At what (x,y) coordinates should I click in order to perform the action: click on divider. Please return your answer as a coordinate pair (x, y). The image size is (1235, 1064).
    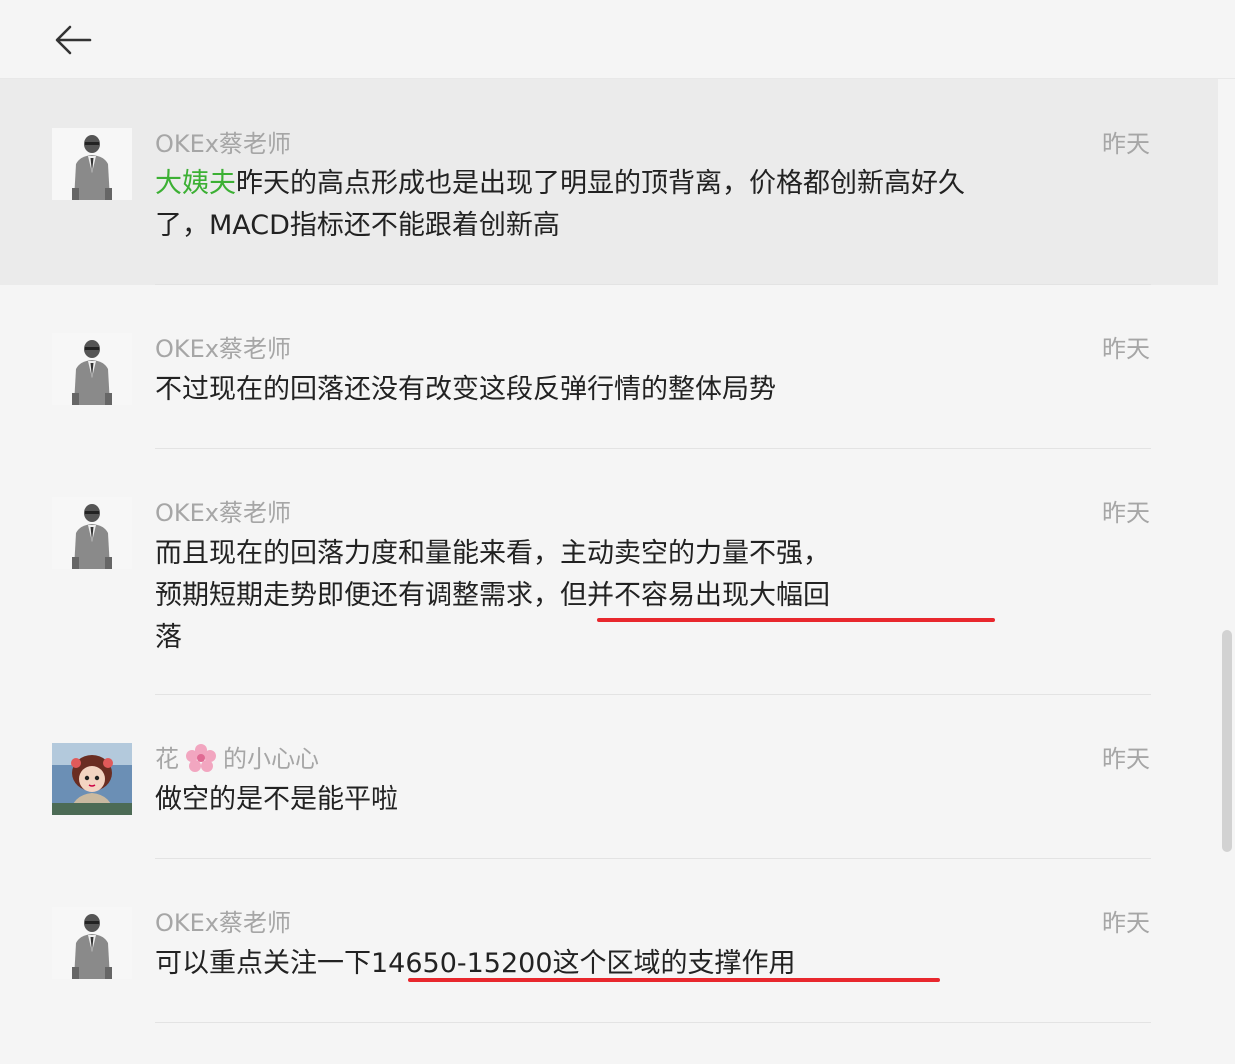
    Looking at the image, I should click on (653, 1022).